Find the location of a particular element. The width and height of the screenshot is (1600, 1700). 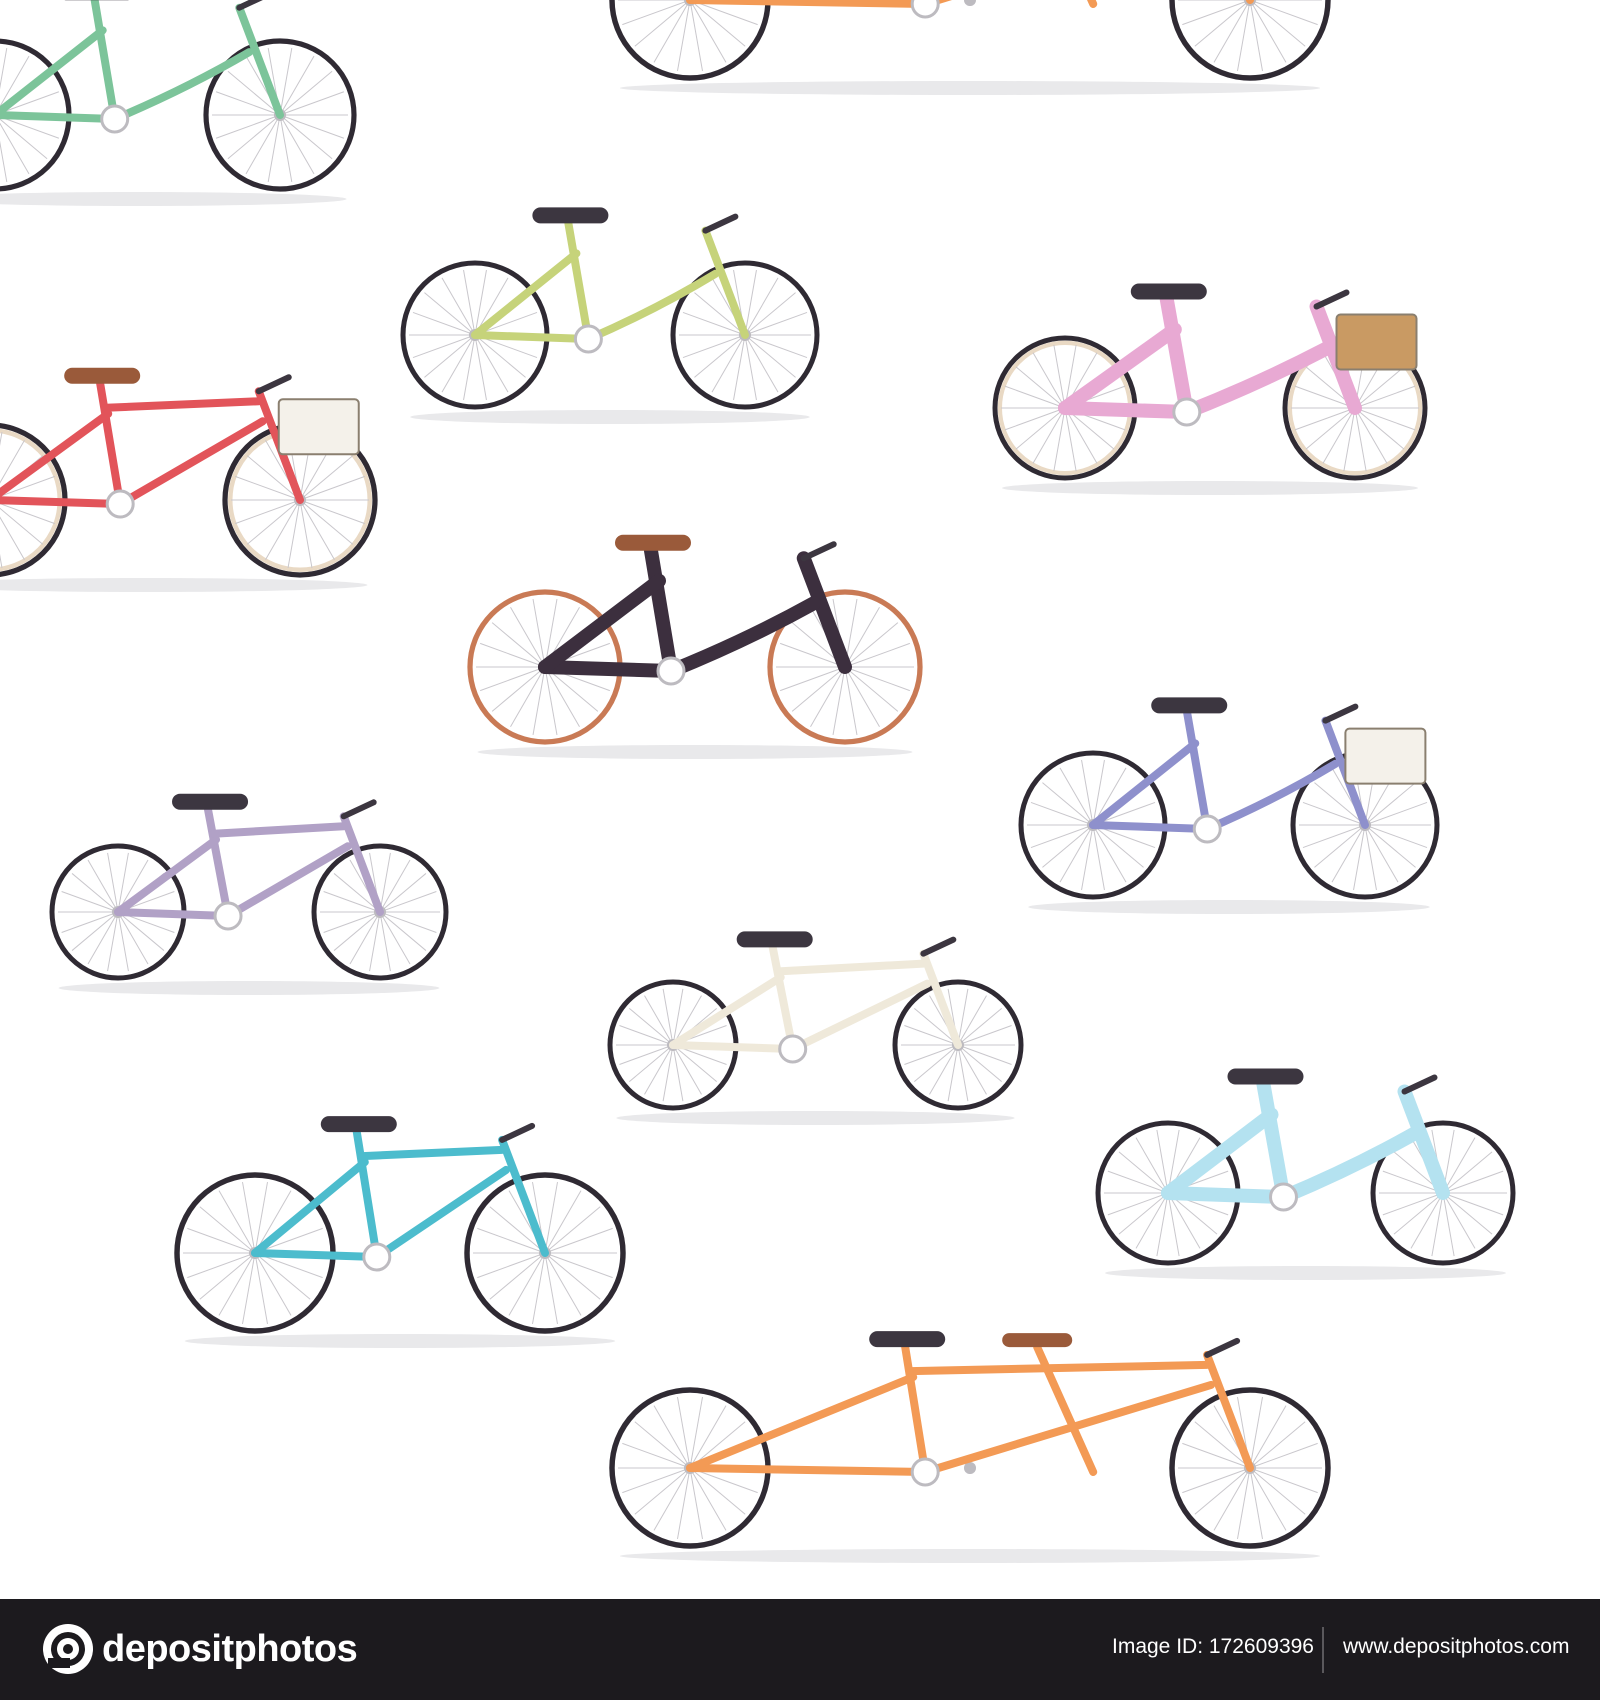

bicycle-orange-tandem-bottom is located at coordinates (970, 1447).